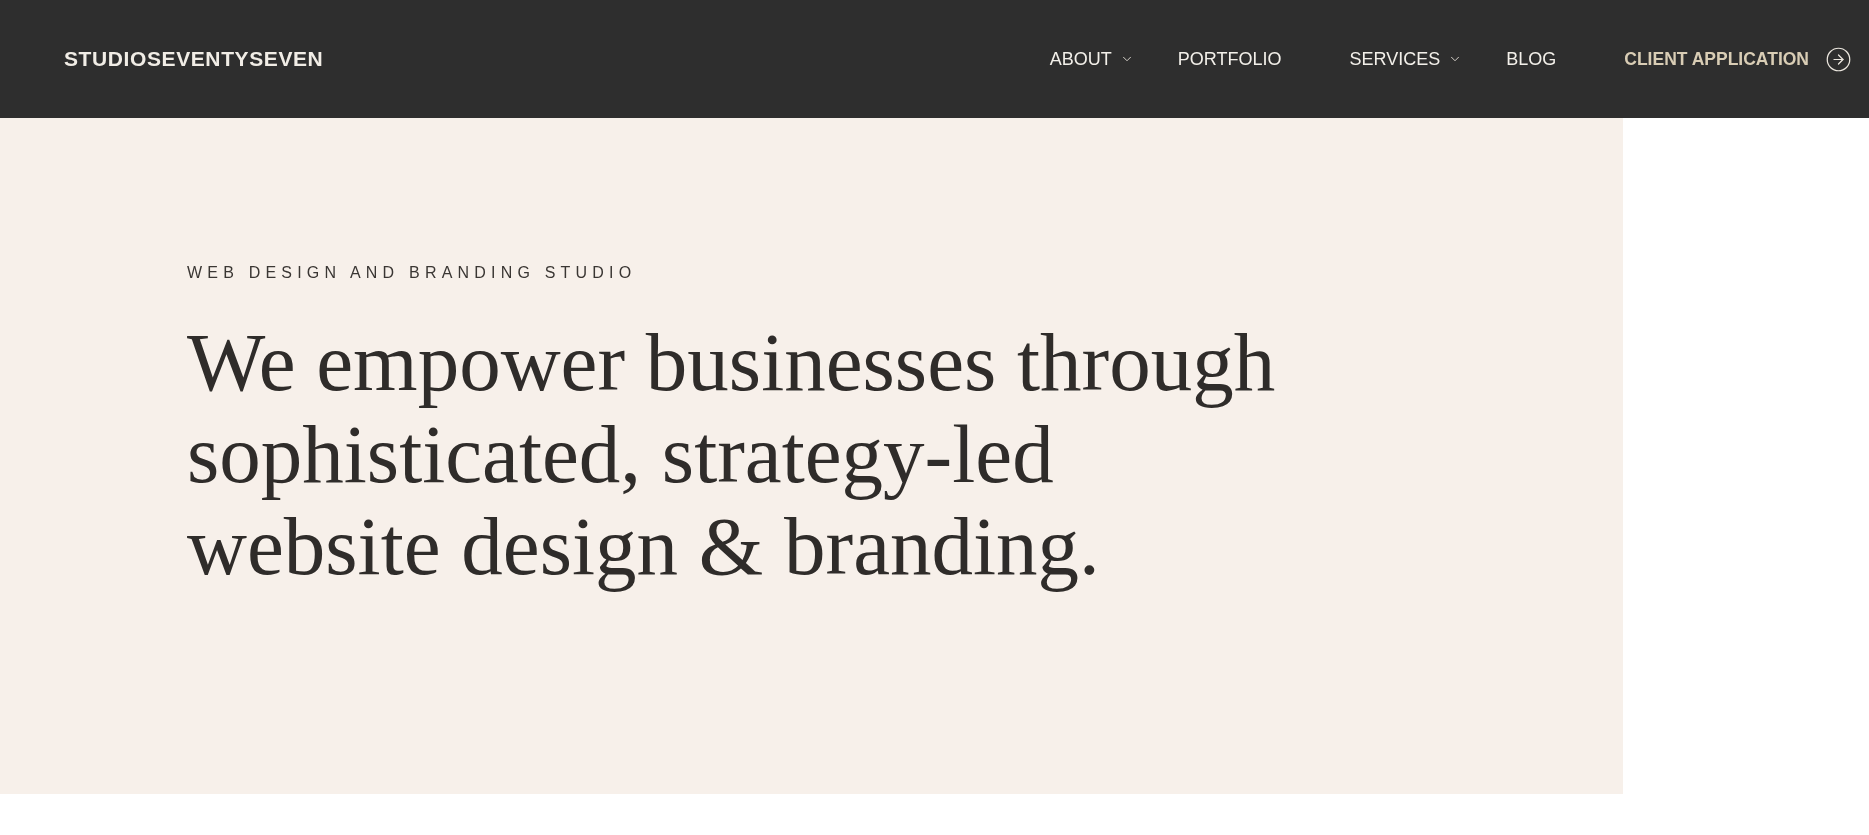 The image size is (1869, 835). What do you see at coordinates (1531, 59) in the screenshot?
I see `nav-link: BLOG` at bounding box center [1531, 59].